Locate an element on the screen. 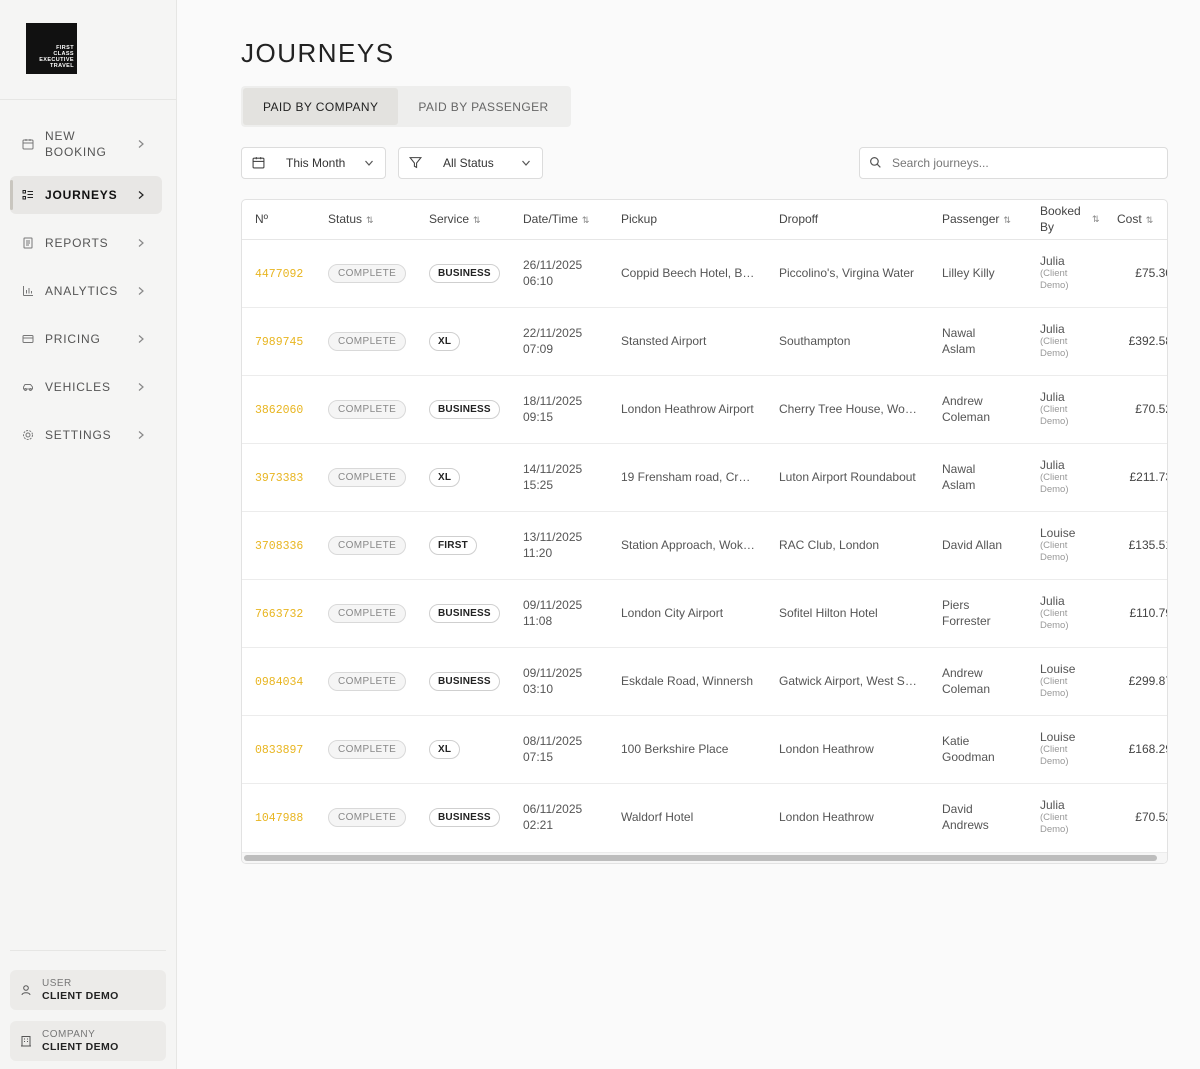  journey-cost: £168.29 is located at coordinates (1148, 749).